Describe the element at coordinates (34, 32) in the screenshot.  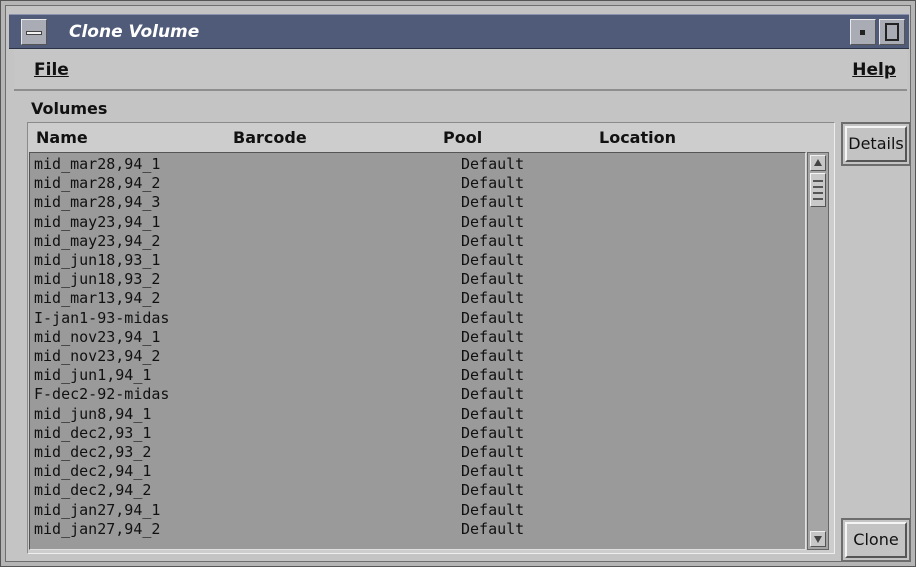
I see `window-menu-icon` at that location.